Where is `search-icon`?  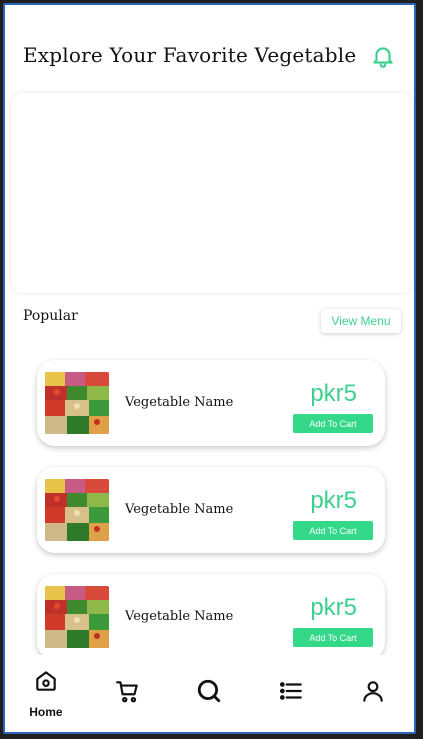 search-icon is located at coordinates (209, 693).